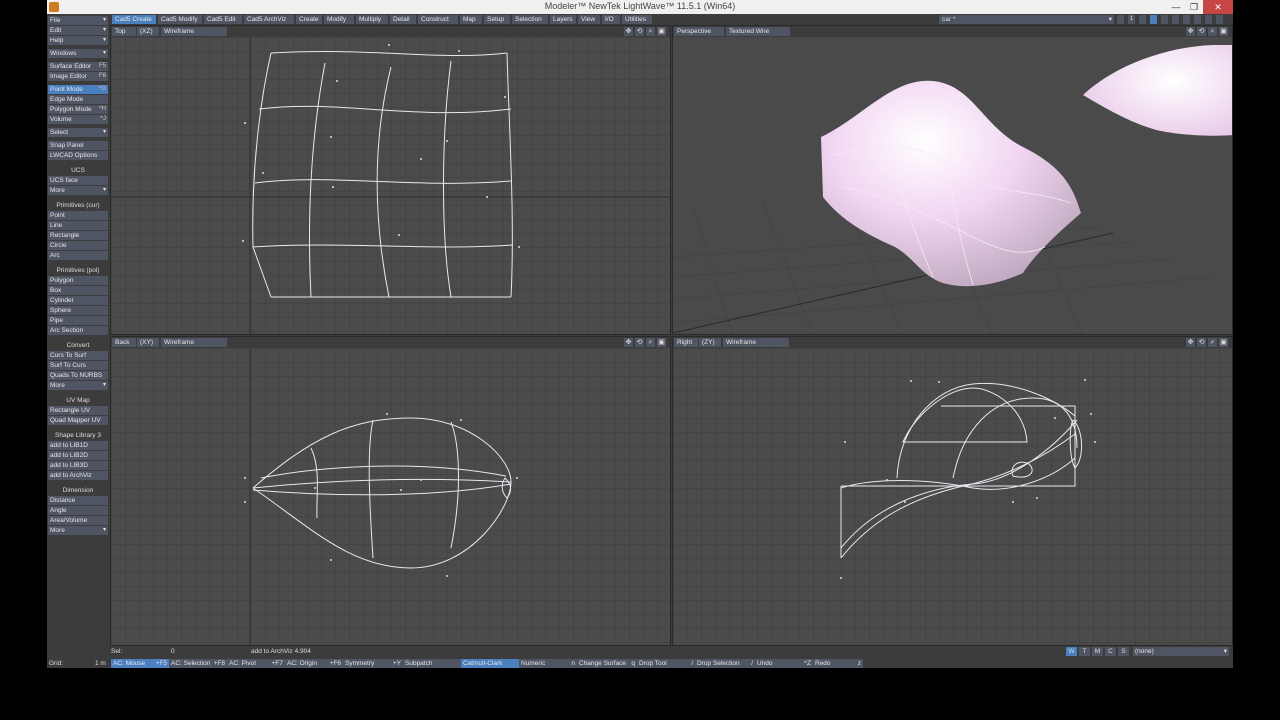  What do you see at coordinates (666, 663) in the screenshot?
I see `status-button-drop-tool: Drop Tool /` at bounding box center [666, 663].